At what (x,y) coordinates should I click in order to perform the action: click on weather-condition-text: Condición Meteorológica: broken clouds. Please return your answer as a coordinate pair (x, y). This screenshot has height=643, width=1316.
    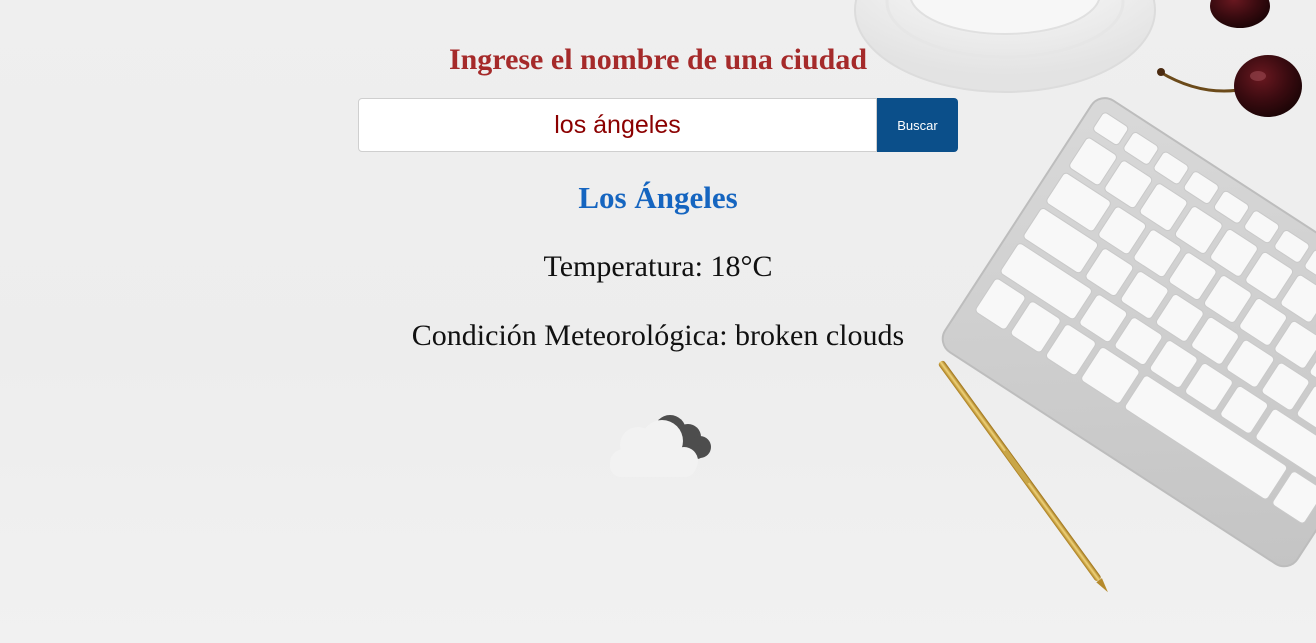
    Looking at the image, I should click on (658, 335).